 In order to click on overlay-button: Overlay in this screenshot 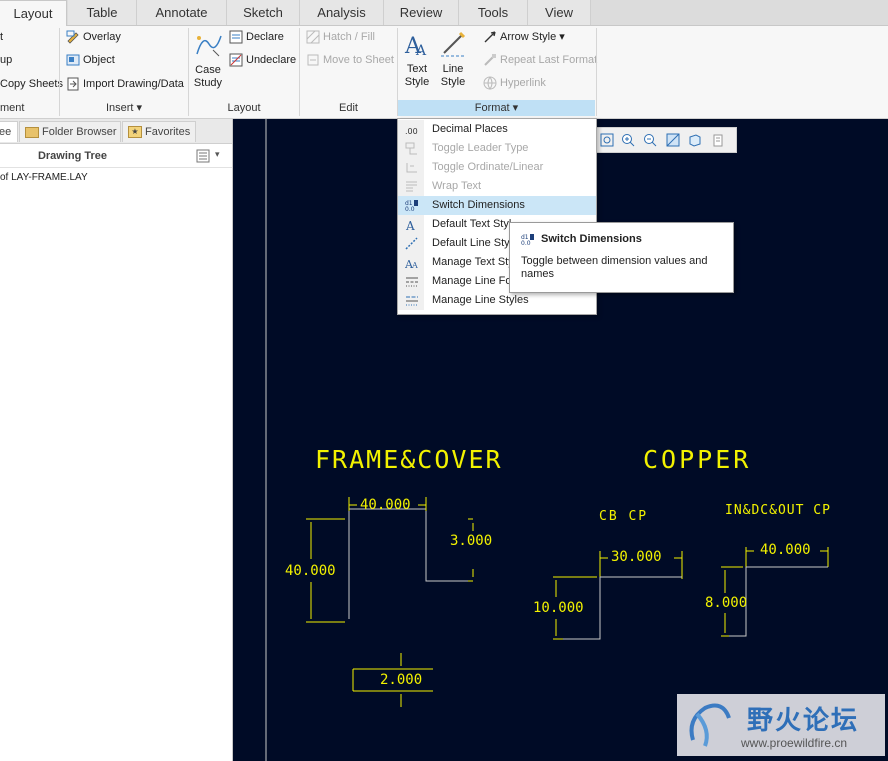, I will do `click(93, 37)`.